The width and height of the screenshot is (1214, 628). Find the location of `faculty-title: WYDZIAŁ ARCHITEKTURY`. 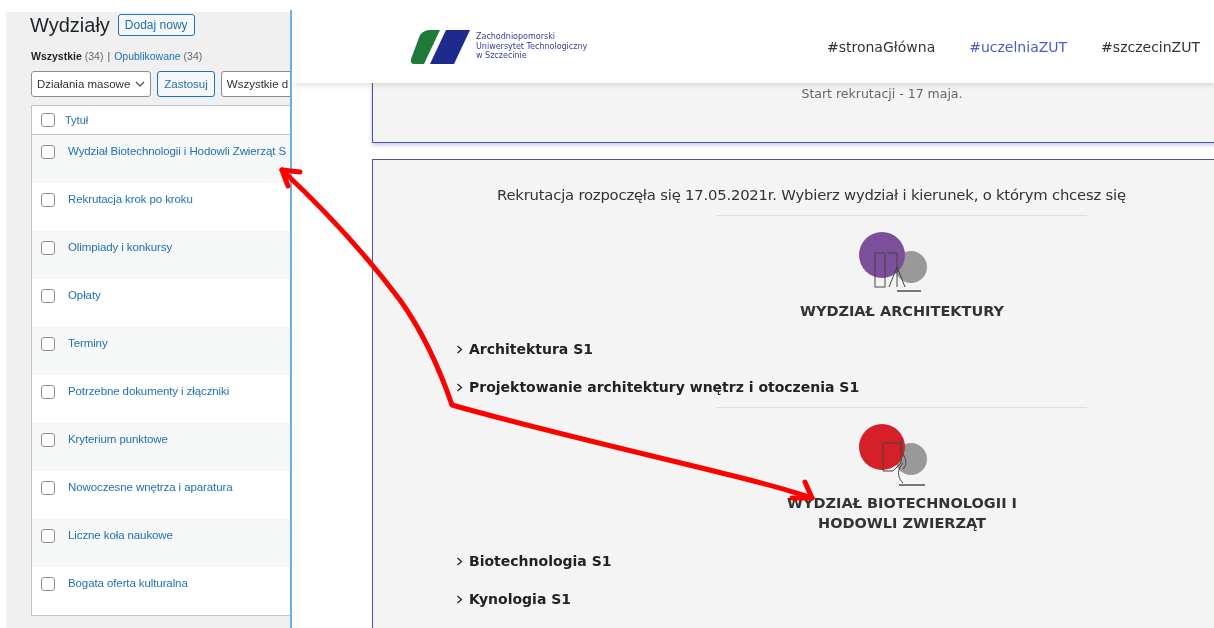

faculty-title: WYDZIAŁ ARCHITEKTURY is located at coordinates (902, 311).